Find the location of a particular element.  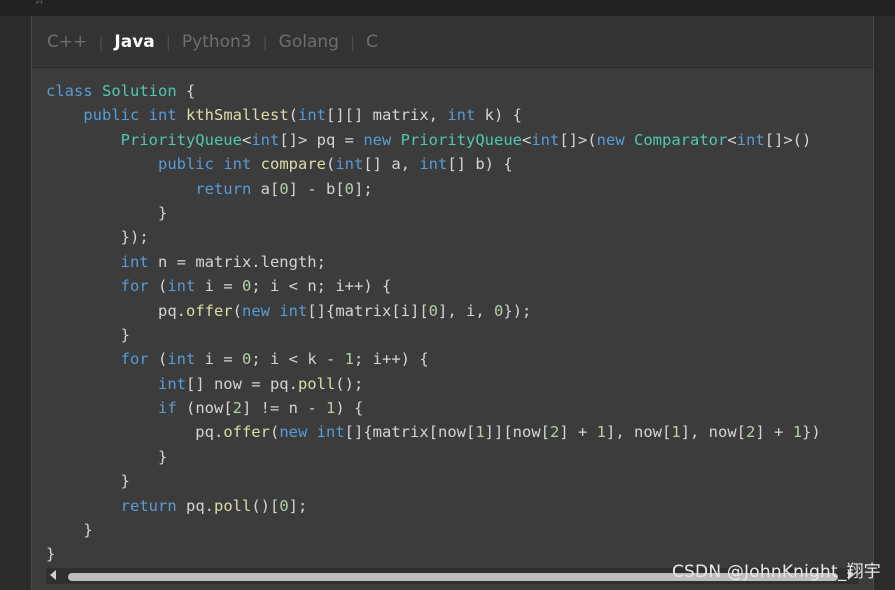

top-strip: ☆ is located at coordinates (447, 8).